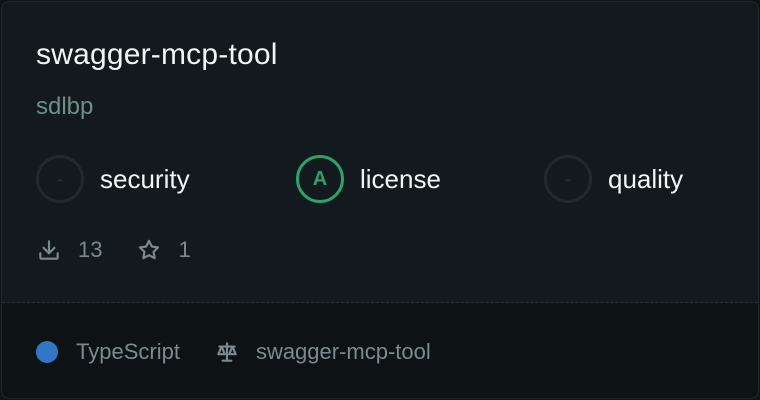  I want to click on footer-row: TypeScript swagger-mcp-tool, so click(233, 352).